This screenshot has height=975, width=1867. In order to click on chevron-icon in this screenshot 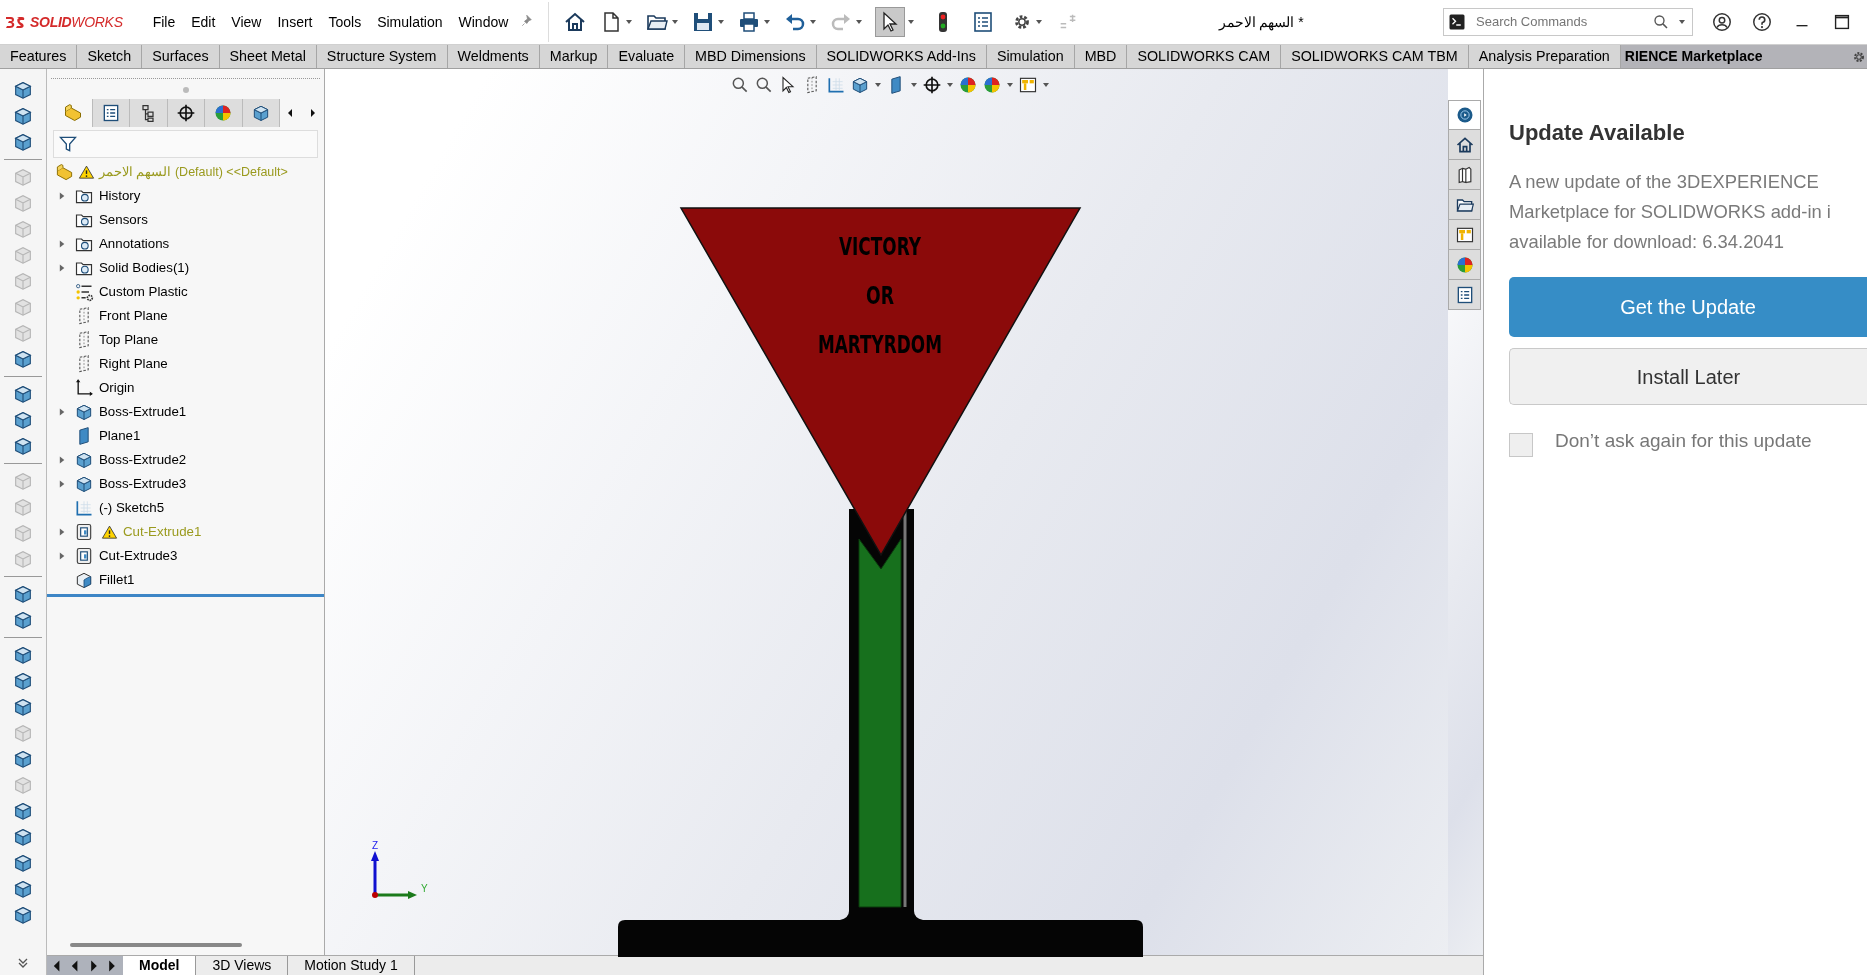, I will do `click(23, 963)`.